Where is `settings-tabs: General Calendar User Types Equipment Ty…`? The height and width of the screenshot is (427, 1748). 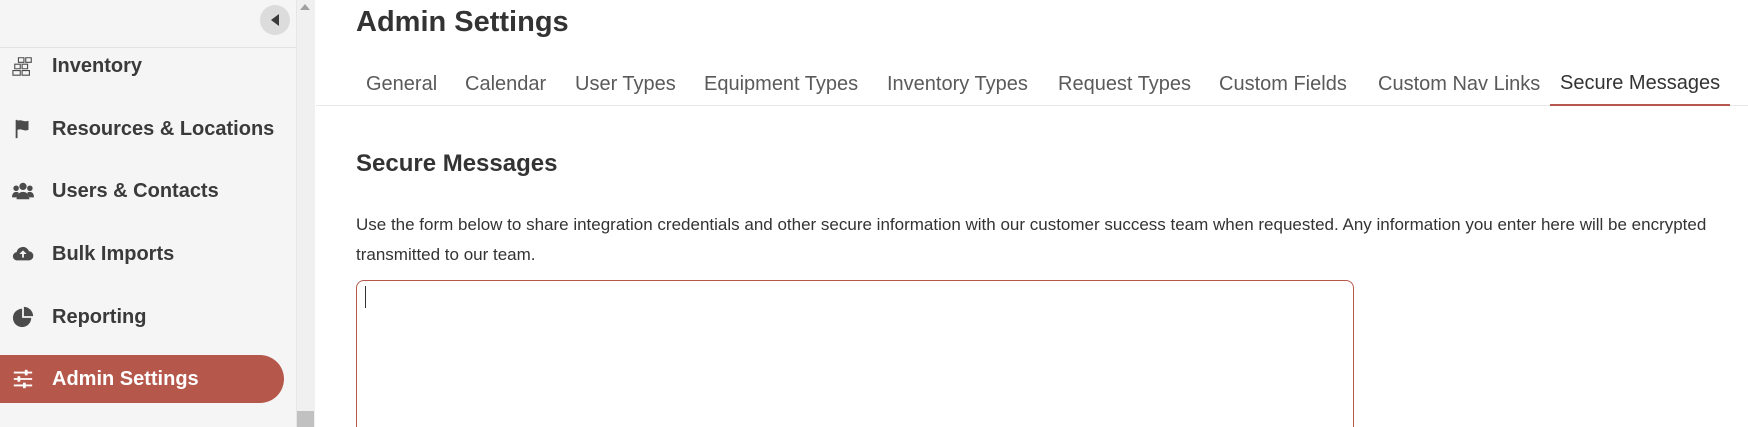
settings-tabs: General Calendar User Types Equipment Ty… is located at coordinates (1032, 84).